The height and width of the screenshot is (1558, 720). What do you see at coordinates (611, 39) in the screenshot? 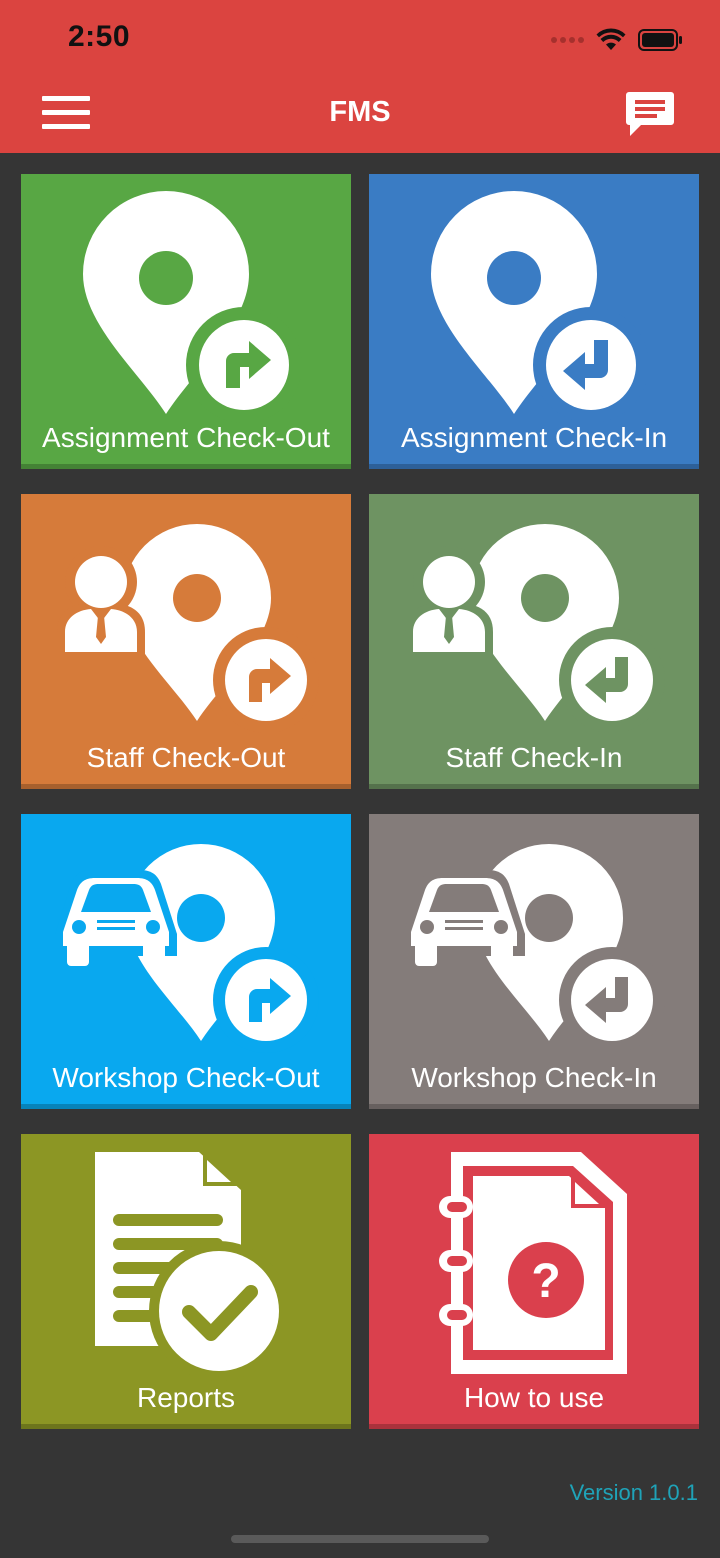
I see `wifi-icon` at bounding box center [611, 39].